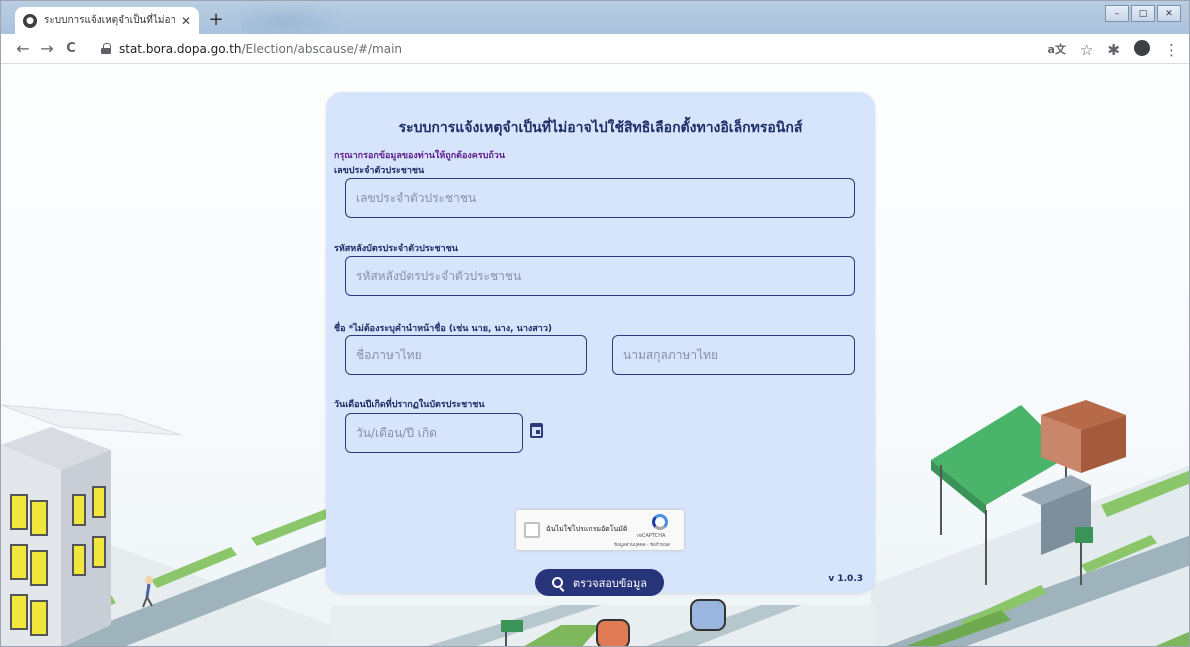 This screenshot has height=647, width=1190. I want to click on star-icon: ☆, so click(1086, 50).